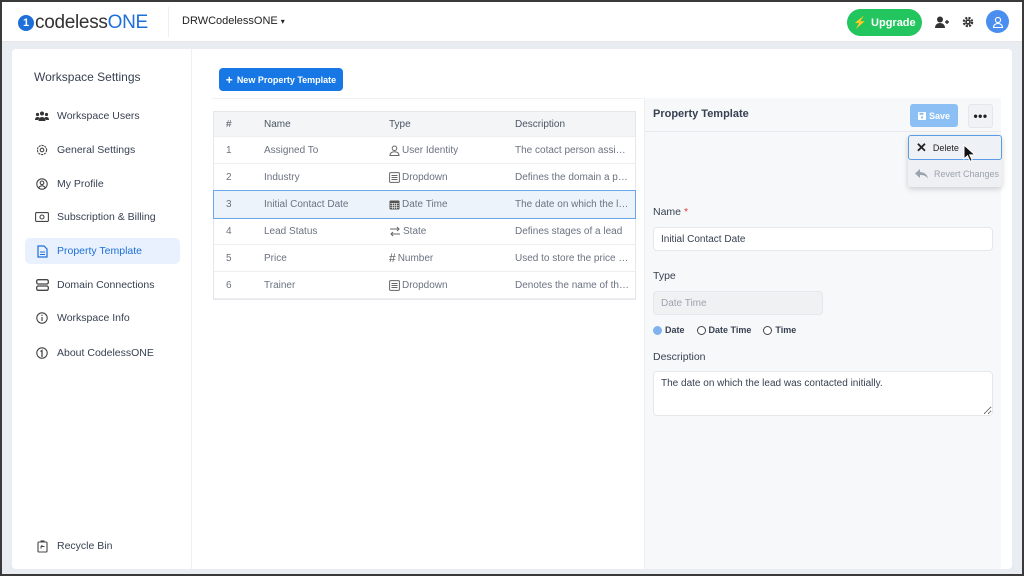 This screenshot has width=1024, height=576. Describe the element at coordinates (893, 22) in the screenshot. I see `upgrade-label: Upgrade` at that location.